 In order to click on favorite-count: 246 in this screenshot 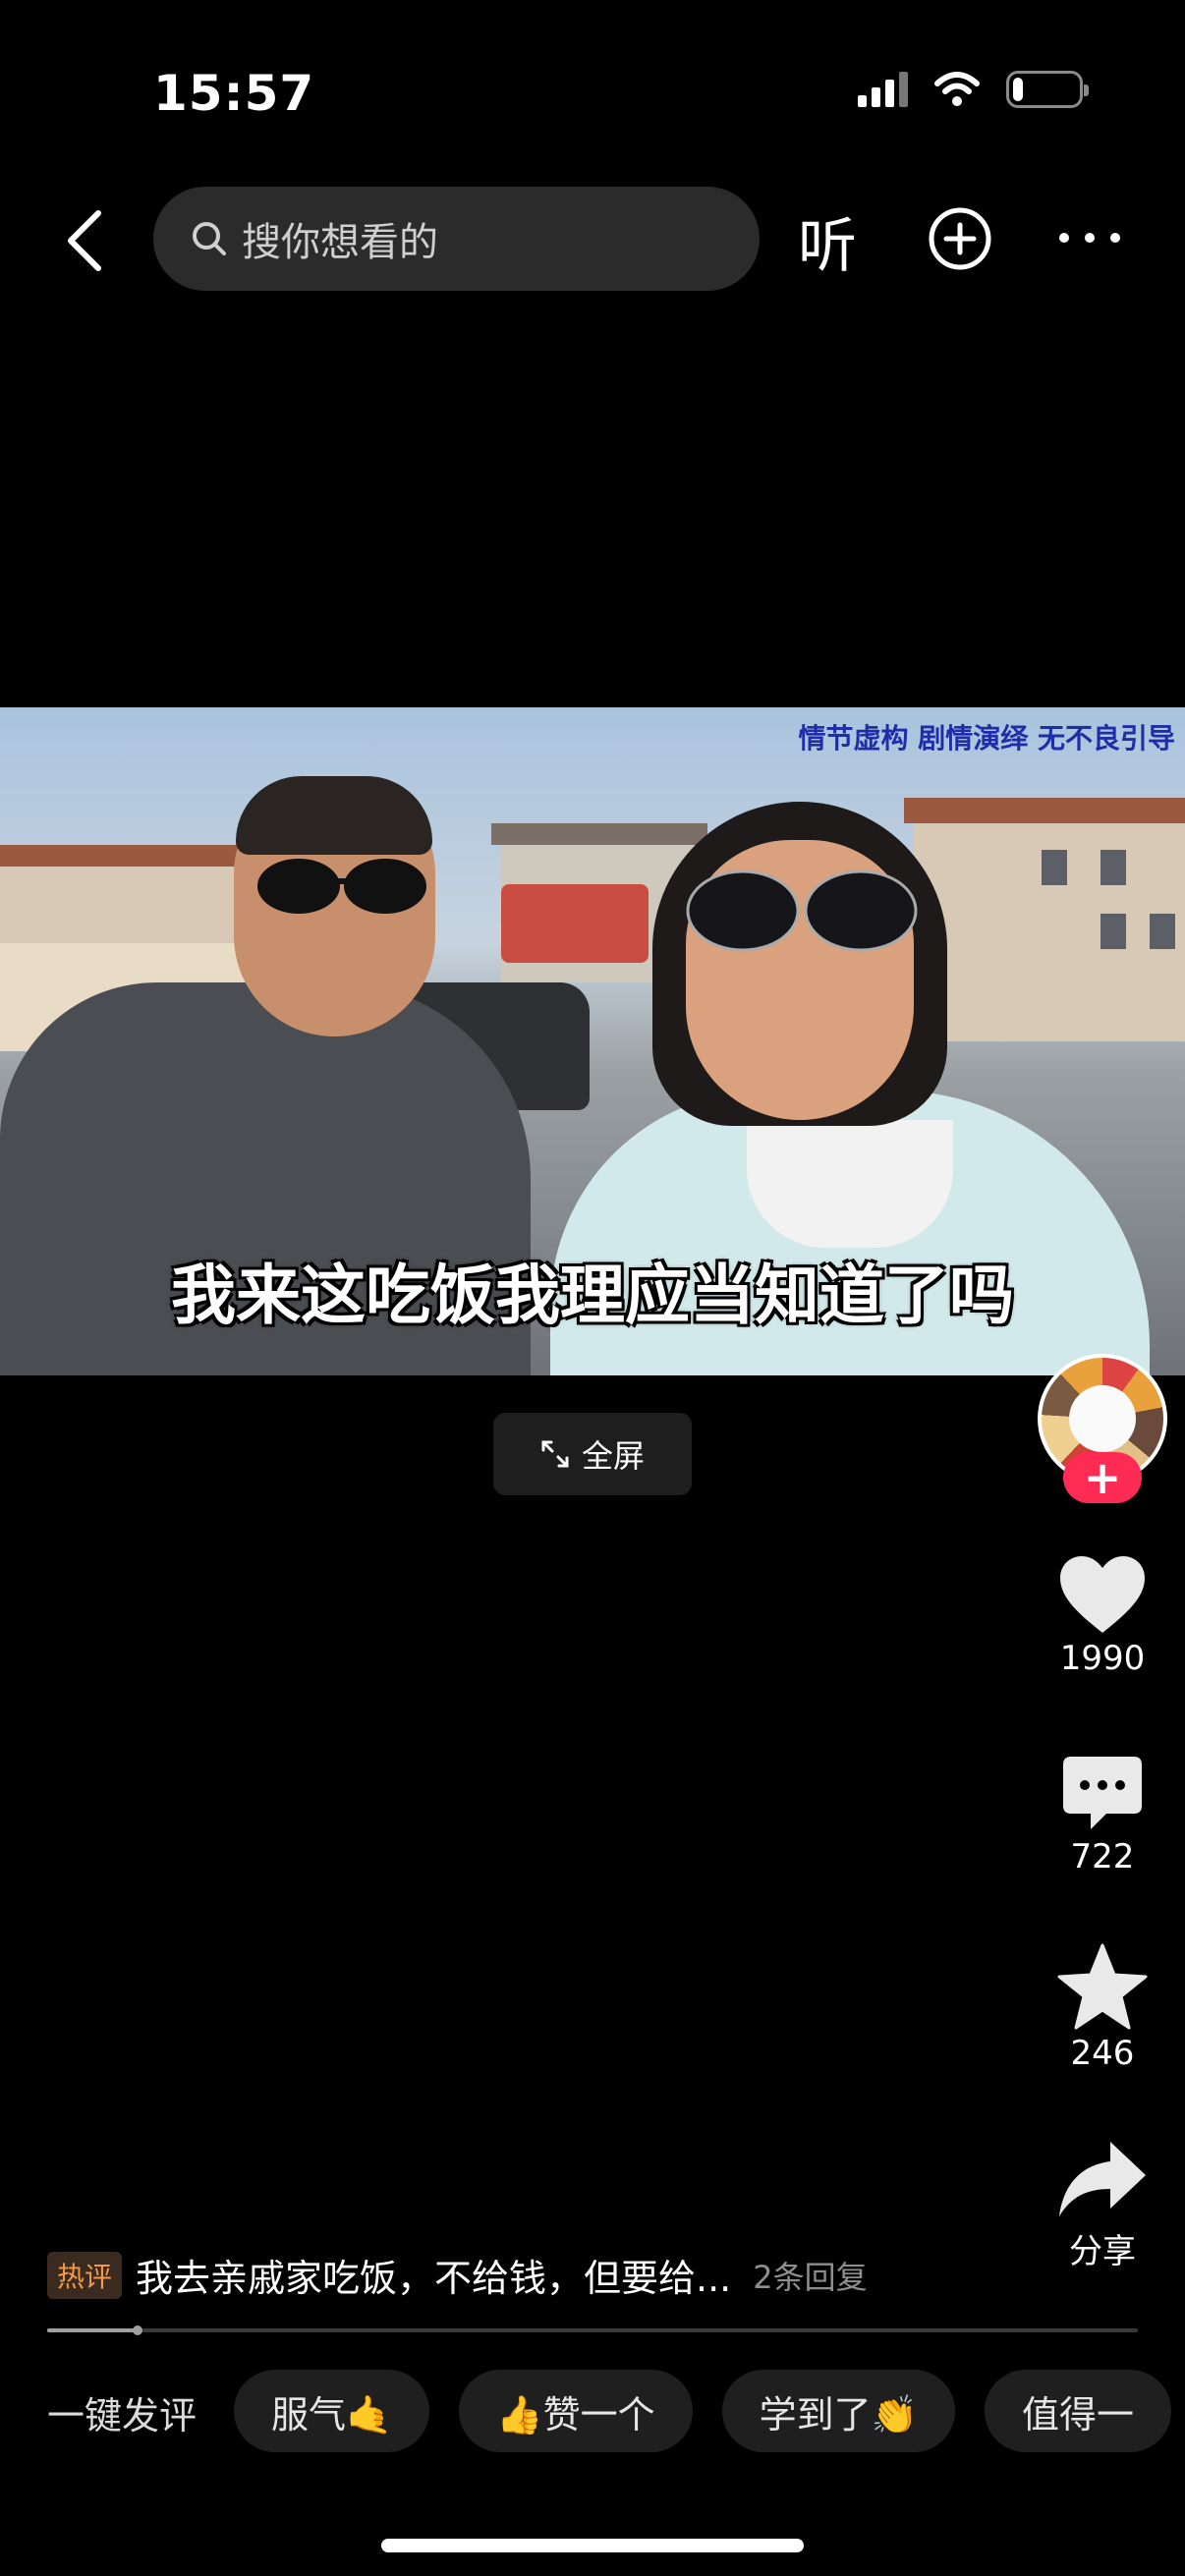, I will do `click(1103, 2053)`.